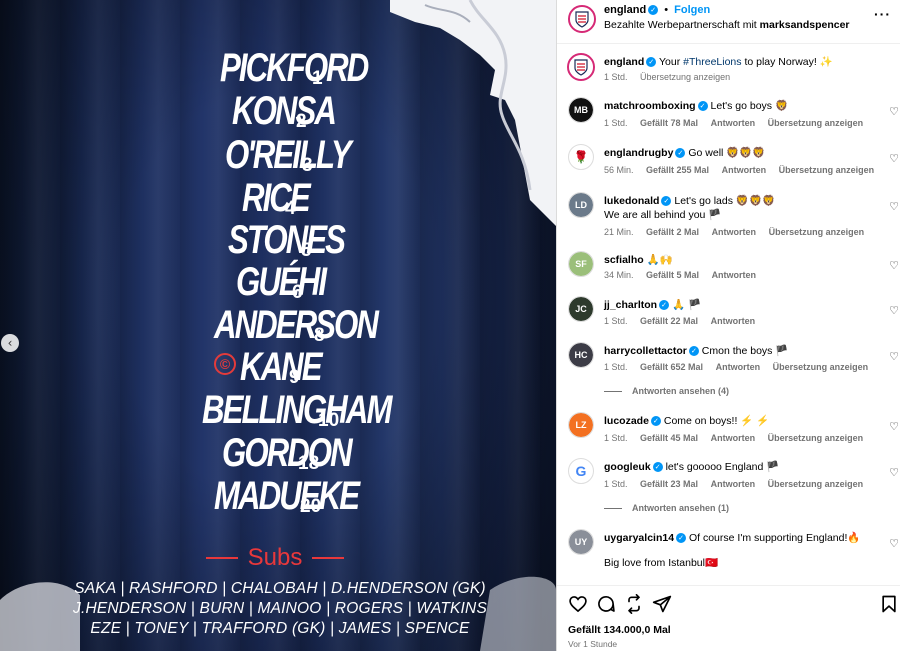  Describe the element at coordinates (581, 157) in the screenshot. I see `commenter-avatar: 🌹` at that location.